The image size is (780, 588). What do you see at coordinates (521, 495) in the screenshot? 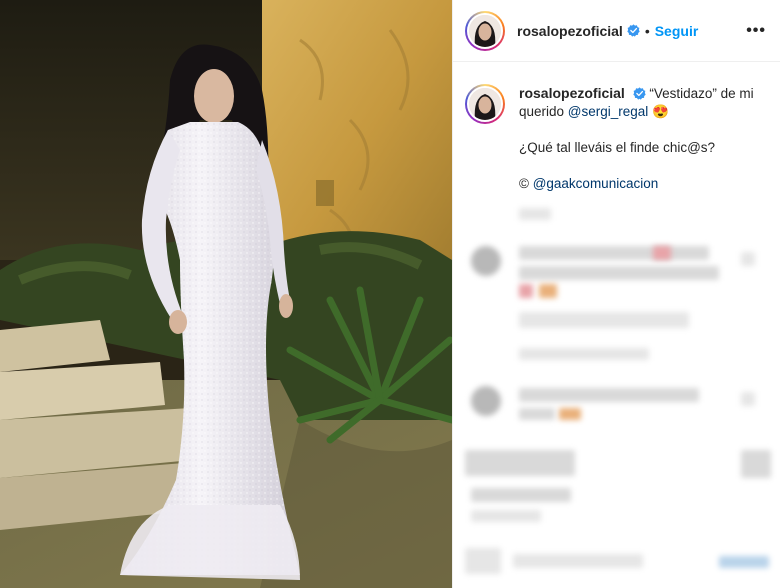
I see `blurred-likes` at bounding box center [521, 495].